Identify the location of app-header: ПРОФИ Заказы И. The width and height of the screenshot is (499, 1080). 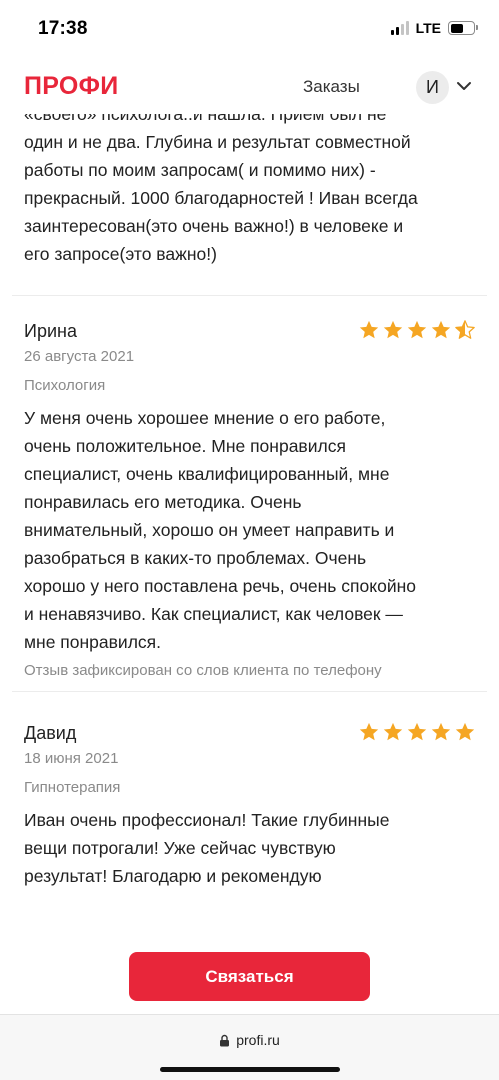
(249, 88).